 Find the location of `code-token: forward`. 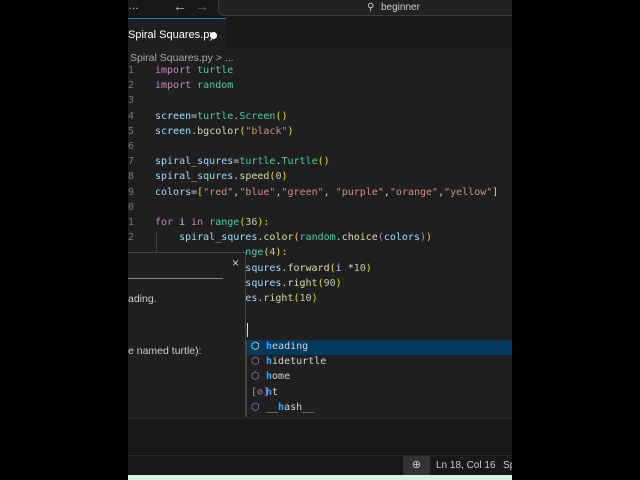

code-token: forward is located at coordinates (308, 268).